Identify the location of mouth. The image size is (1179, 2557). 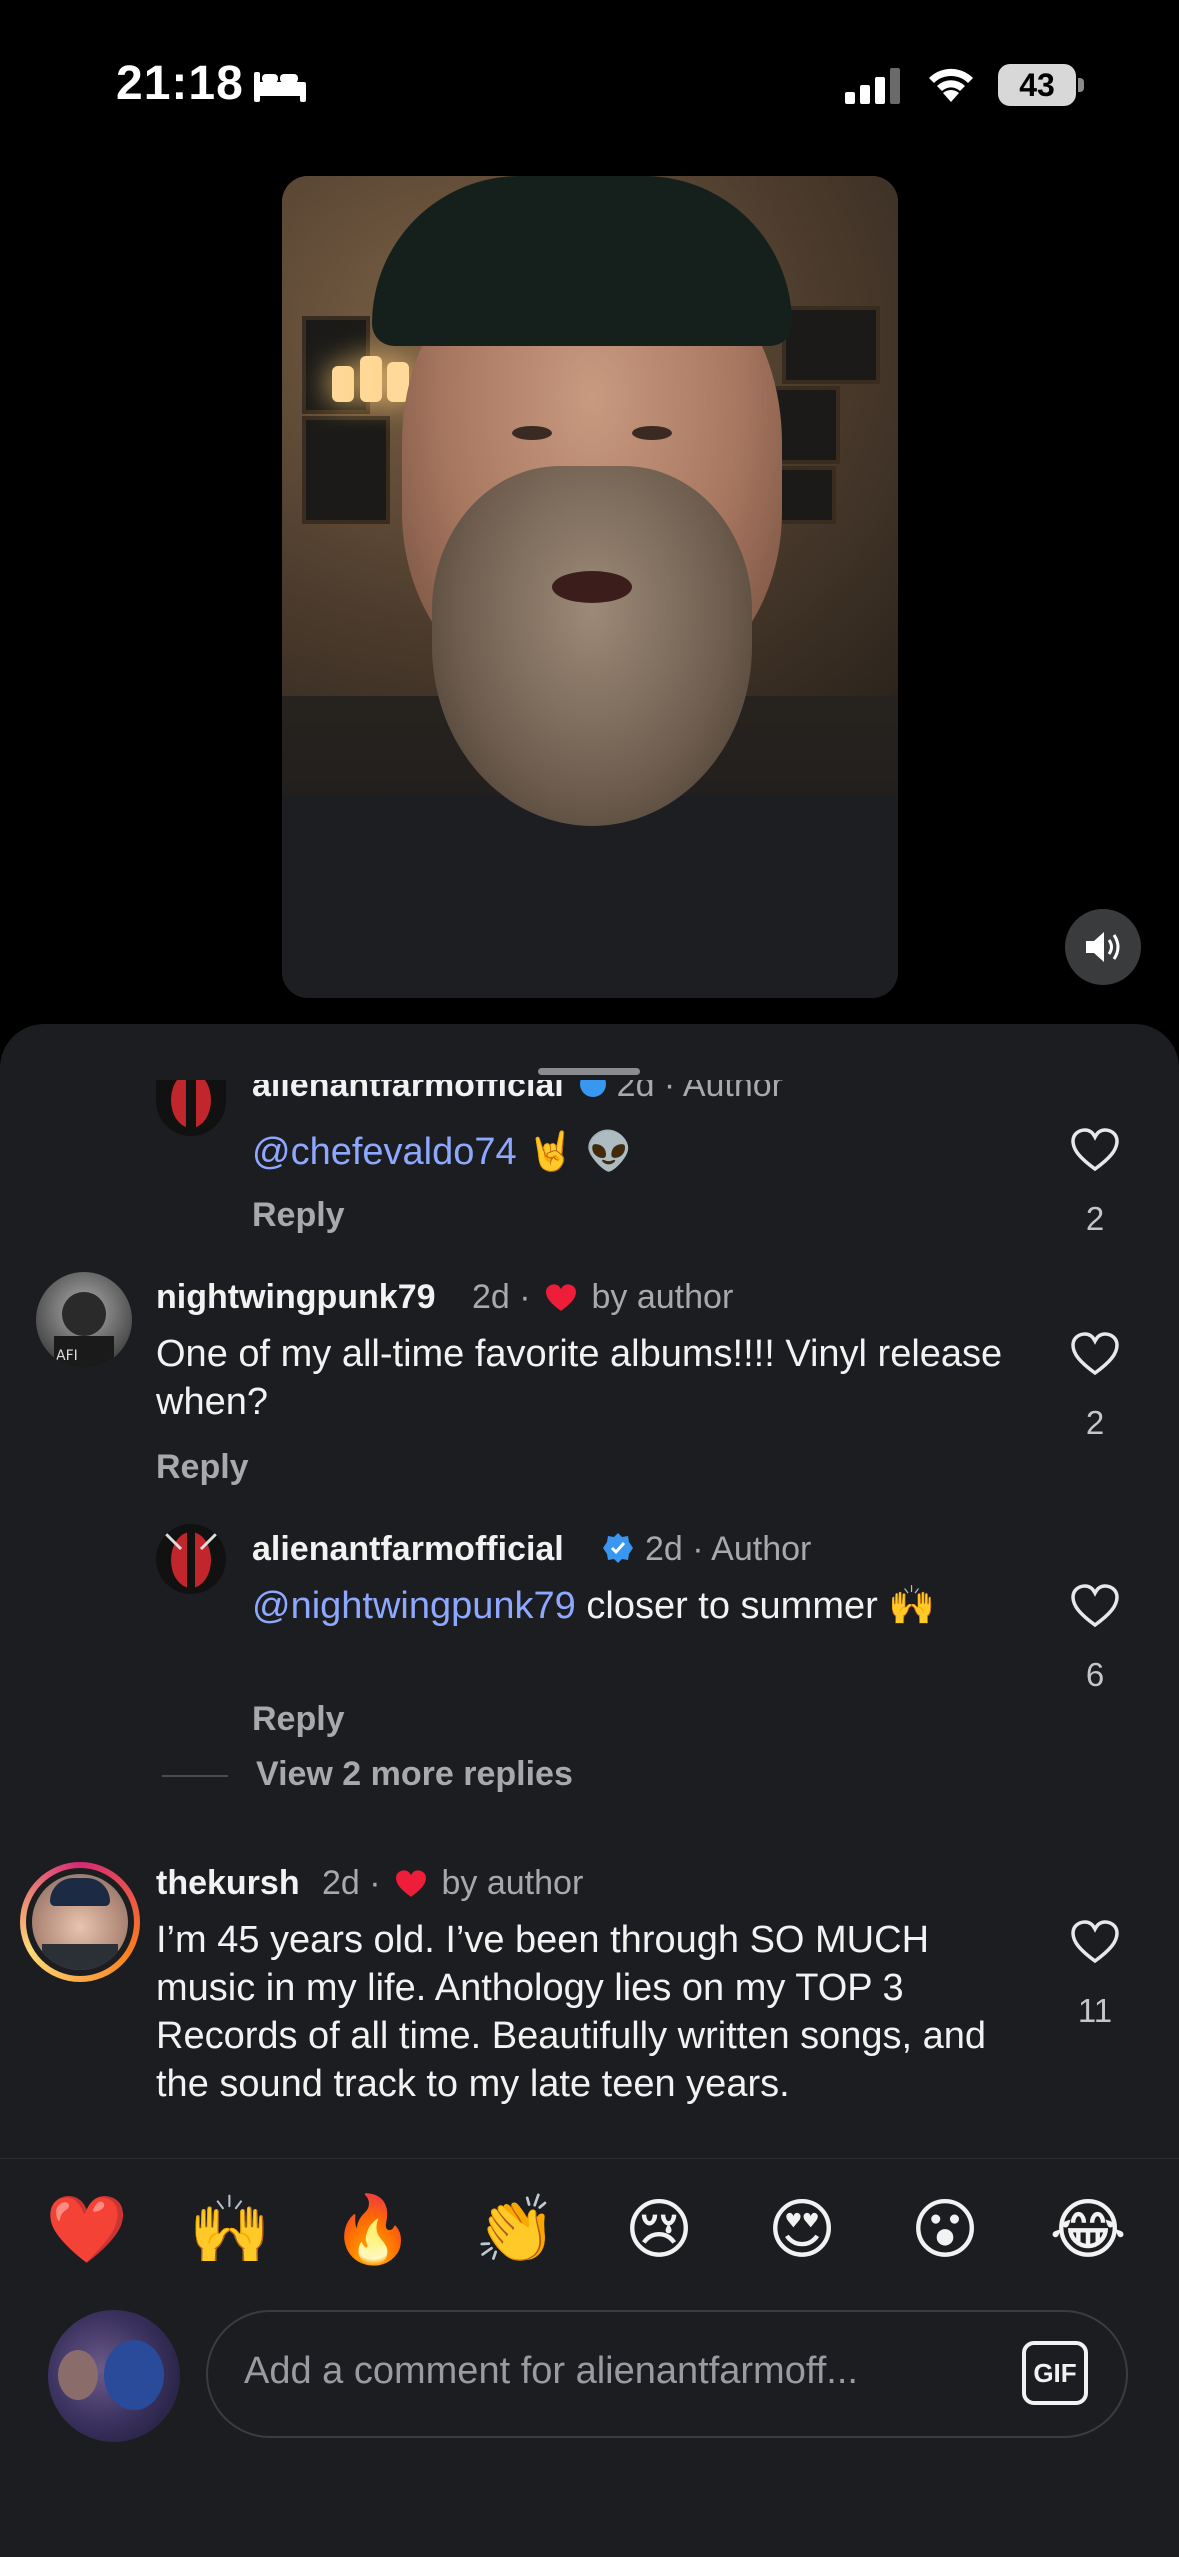
(592, 587).